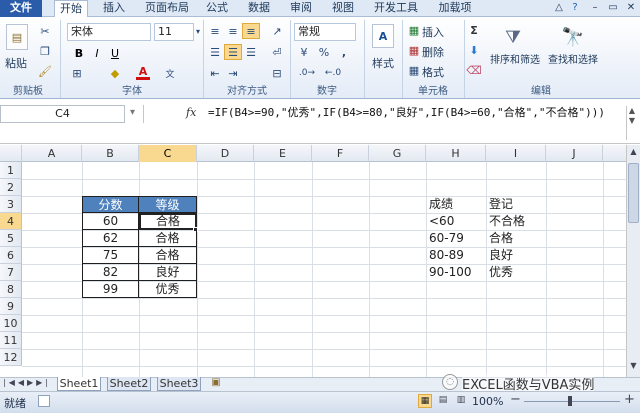 The height and width of the screenshot is (413, 640). I want to click on underline-button: U, so click(115, 53).